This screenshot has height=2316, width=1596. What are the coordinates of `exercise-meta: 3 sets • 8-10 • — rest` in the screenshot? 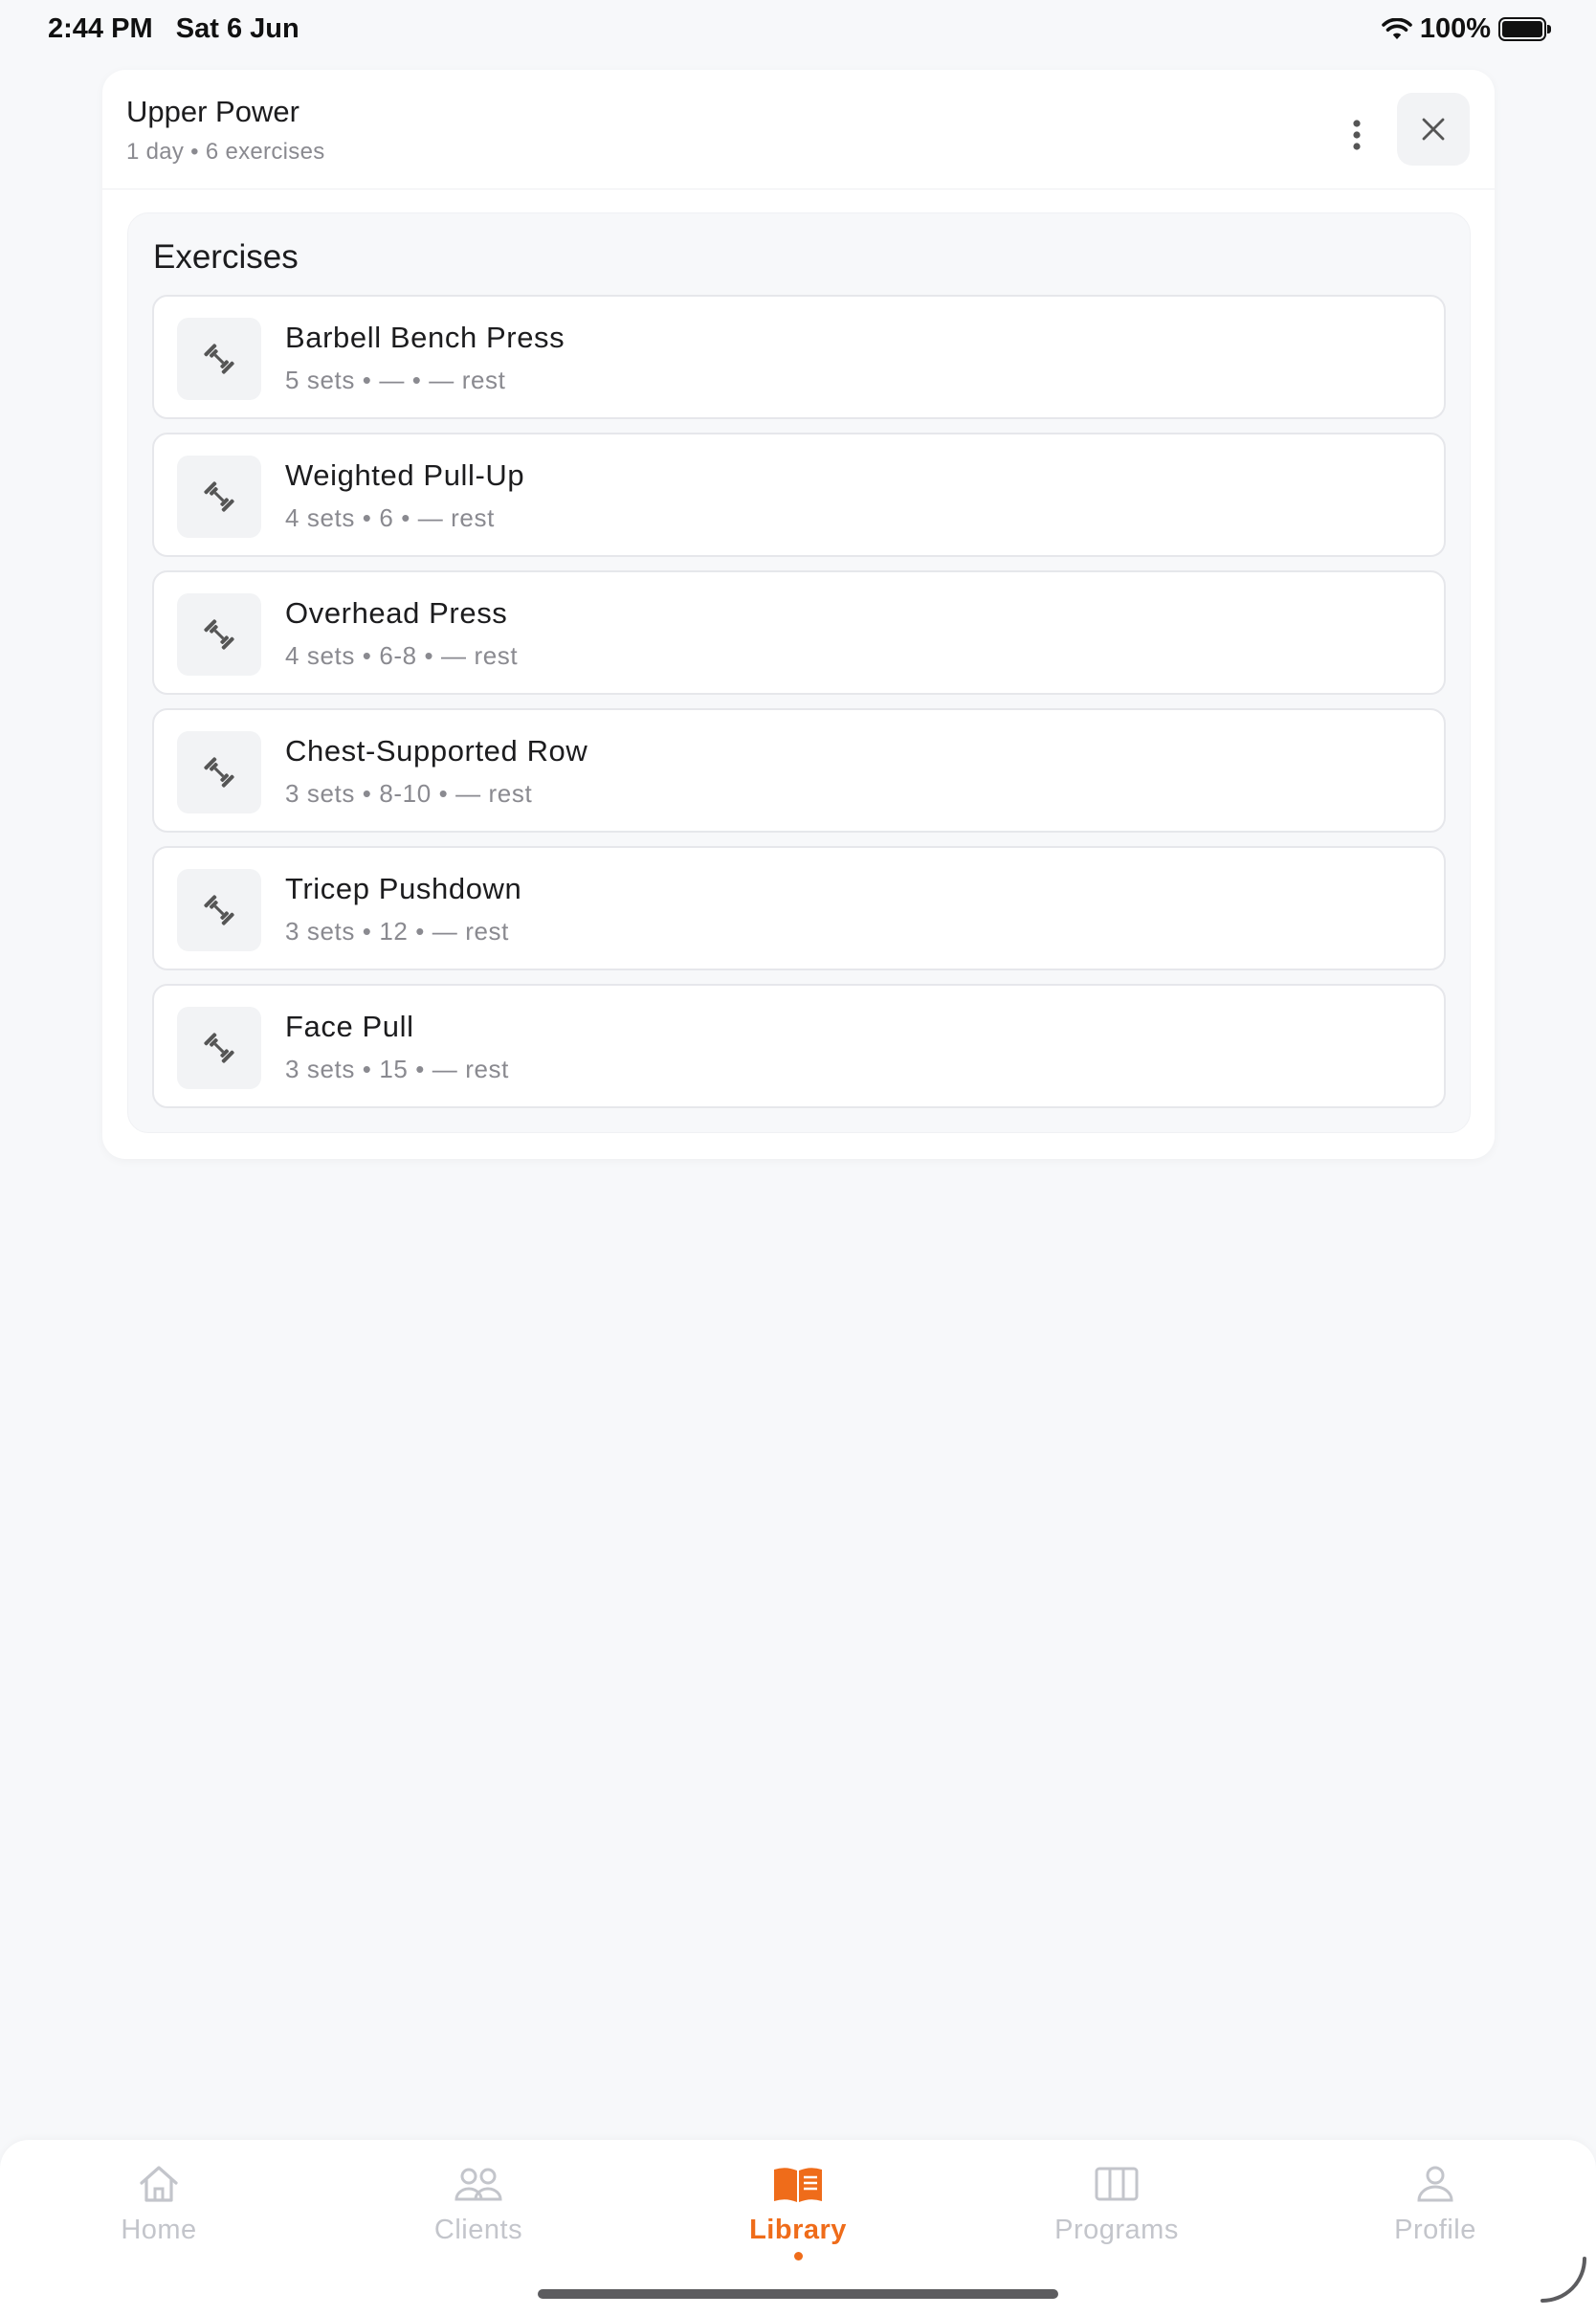 It's located at (409, 793).